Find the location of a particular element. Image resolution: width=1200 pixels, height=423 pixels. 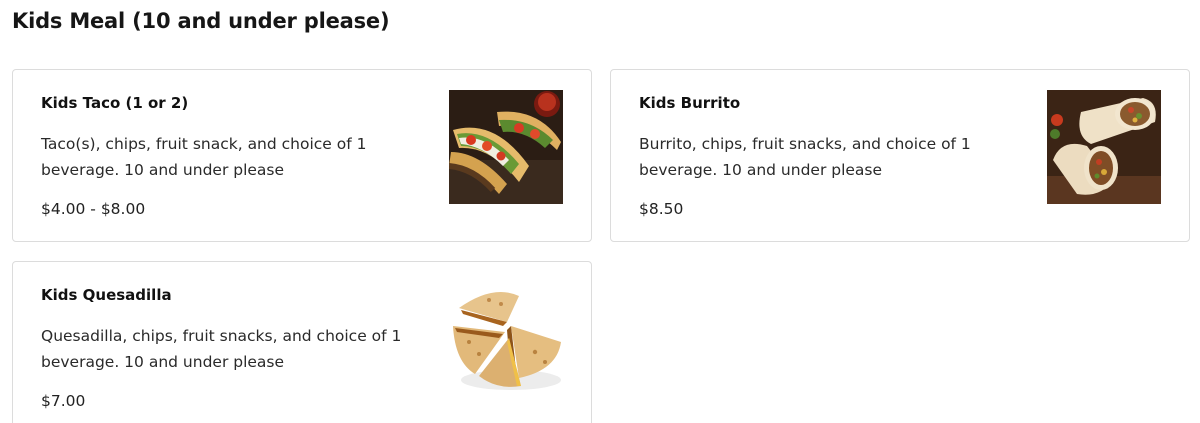

menu-item-name: Kids Quesadilla is located at coordinates (106, 295).